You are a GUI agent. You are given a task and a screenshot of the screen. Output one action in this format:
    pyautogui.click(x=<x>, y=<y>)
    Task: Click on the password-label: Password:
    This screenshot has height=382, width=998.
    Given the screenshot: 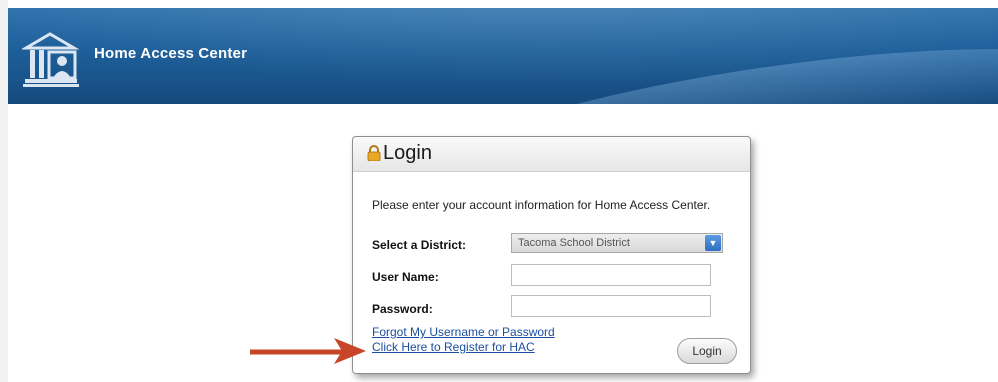 What is the action you would take?
    pyautogui.click(x=402, y=309)
    